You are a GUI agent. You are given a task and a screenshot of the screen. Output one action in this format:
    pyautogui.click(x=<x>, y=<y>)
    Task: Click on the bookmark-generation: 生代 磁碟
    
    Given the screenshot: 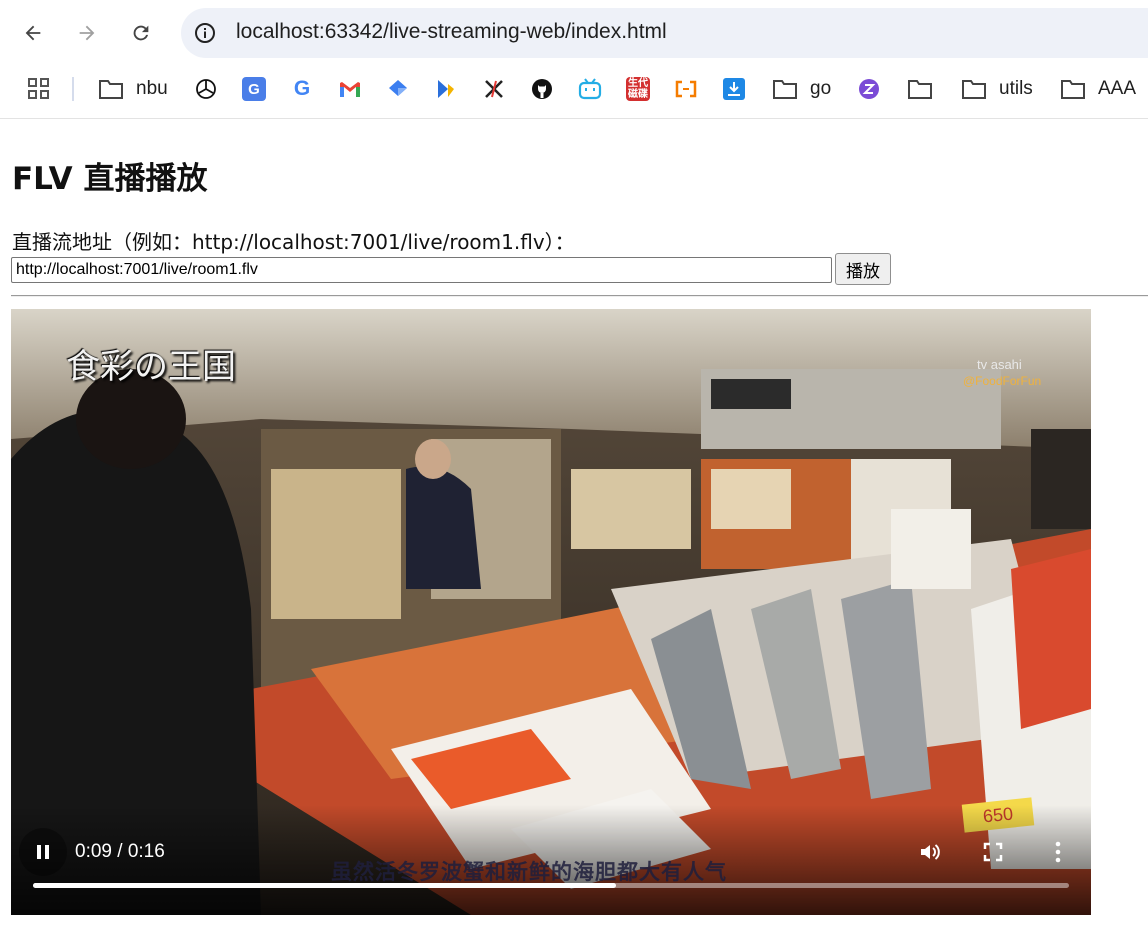 What is the action you would take?
    pyautogui.click(x=638, y=89)
    